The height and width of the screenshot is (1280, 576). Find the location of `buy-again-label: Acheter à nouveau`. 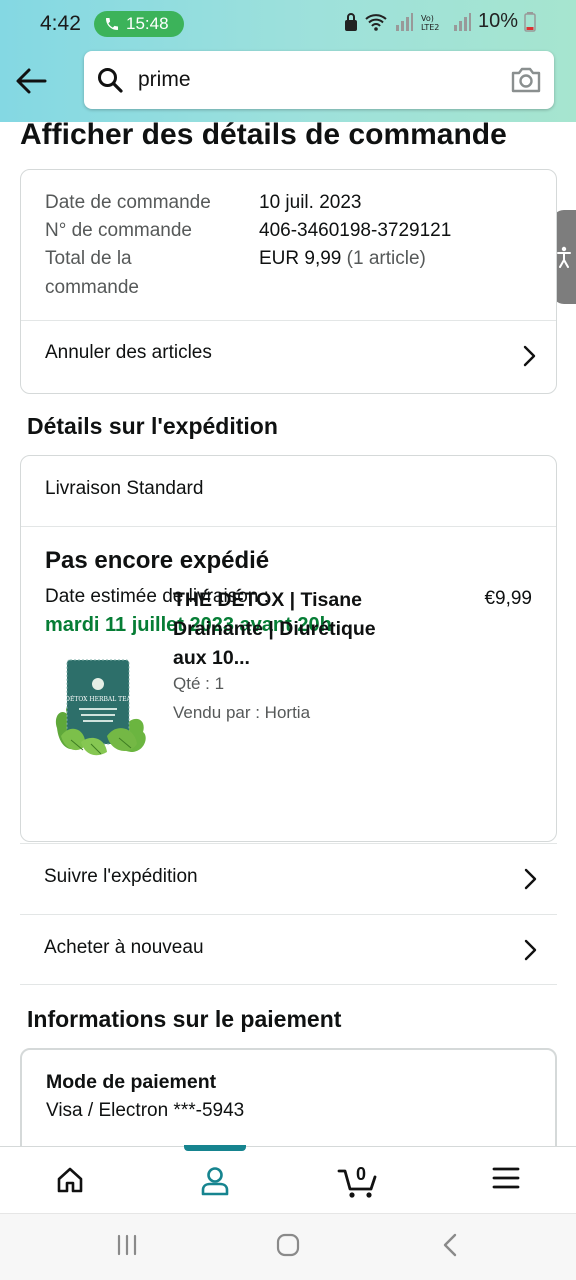

buy-again-label: Acheter à nouveau is located at coordinates (124, 947).